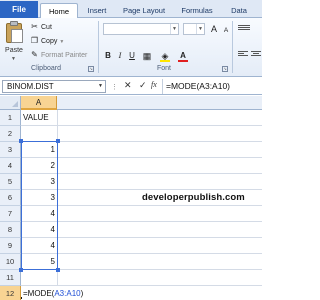 The height and width of the screenshot is (300, 320). I want to click on cell-a1: VALUE, so click(39, 117).